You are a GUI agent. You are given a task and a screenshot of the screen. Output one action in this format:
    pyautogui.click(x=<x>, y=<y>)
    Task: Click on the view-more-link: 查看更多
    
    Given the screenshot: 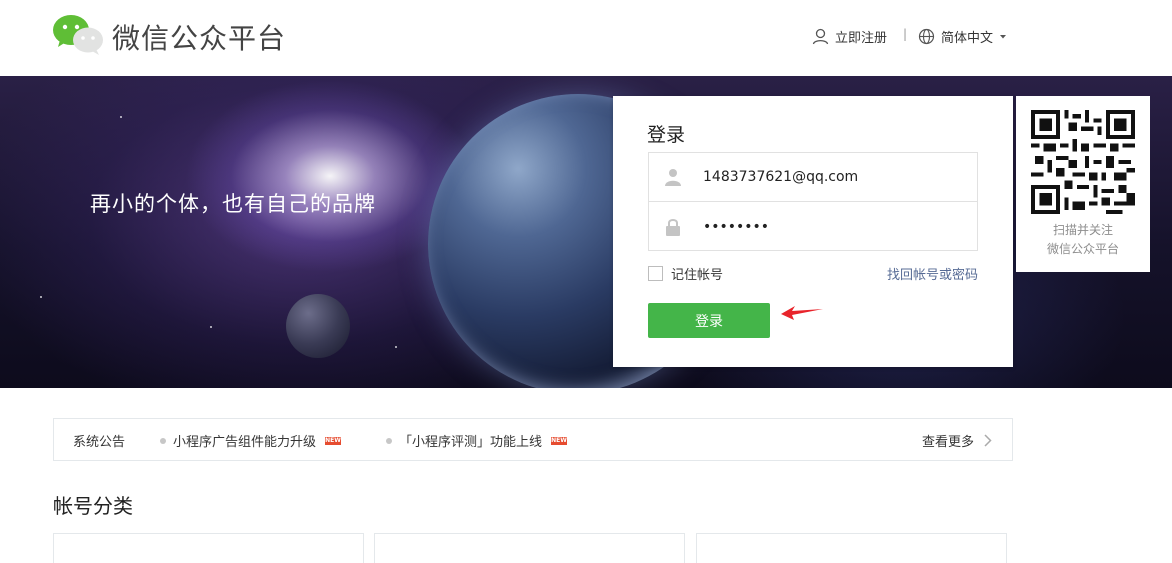 What is the action you would take?
    pyautogui.click(x=957, y=440)
    